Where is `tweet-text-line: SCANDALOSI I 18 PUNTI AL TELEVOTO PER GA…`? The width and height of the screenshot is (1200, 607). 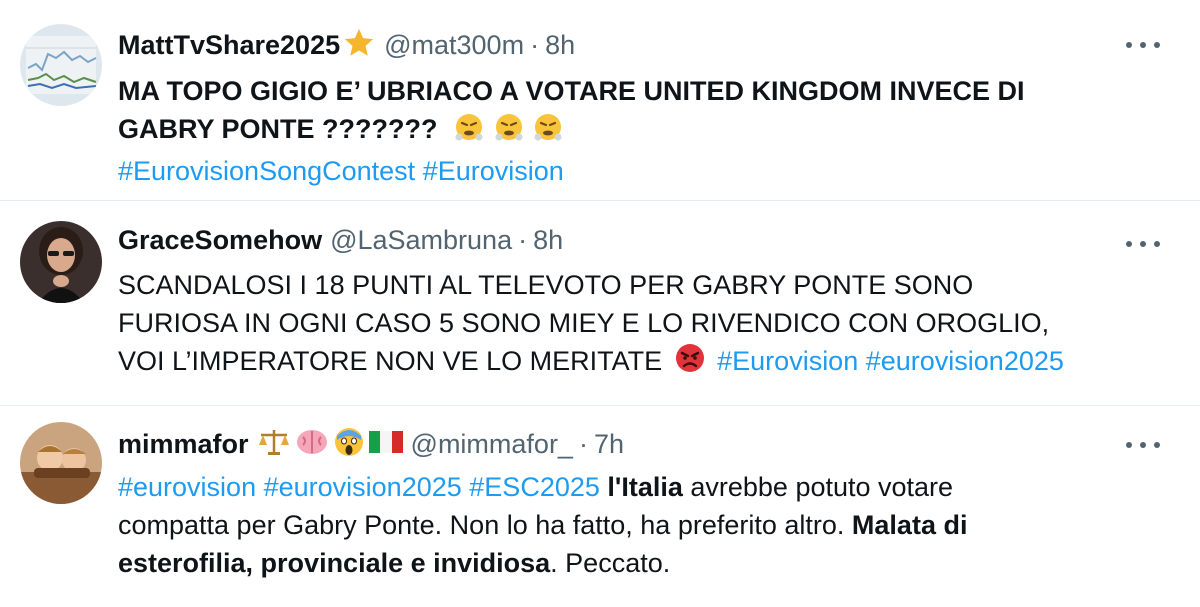 tweet-text-line: SCANDALOSI I 18 PUNTI AL TELEVOTO PER GA… is located at coordinates (546, 285).